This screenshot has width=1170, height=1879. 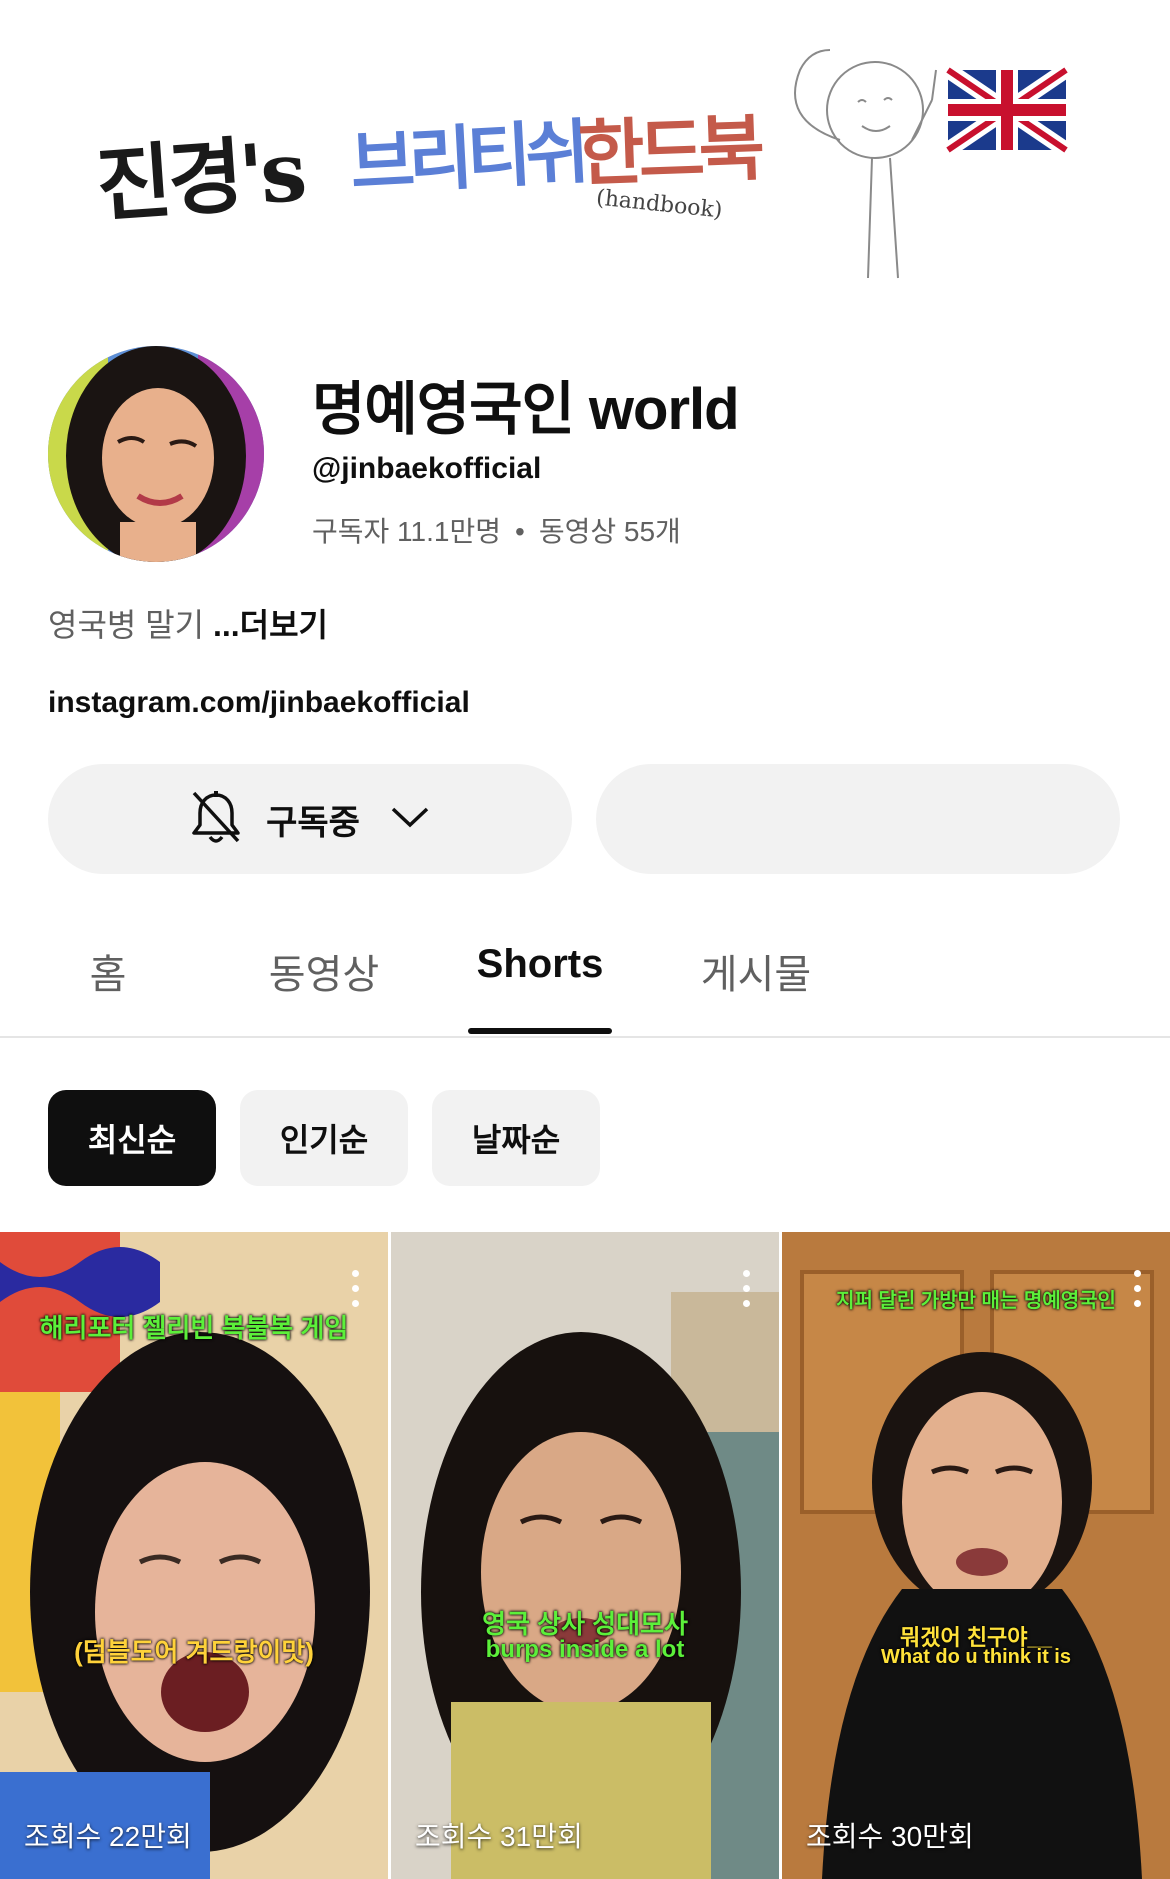 What do you see at coordinates (108, 971) in the screenshot?
I see `tab-home: 홈` at bounding box center [108, 971].